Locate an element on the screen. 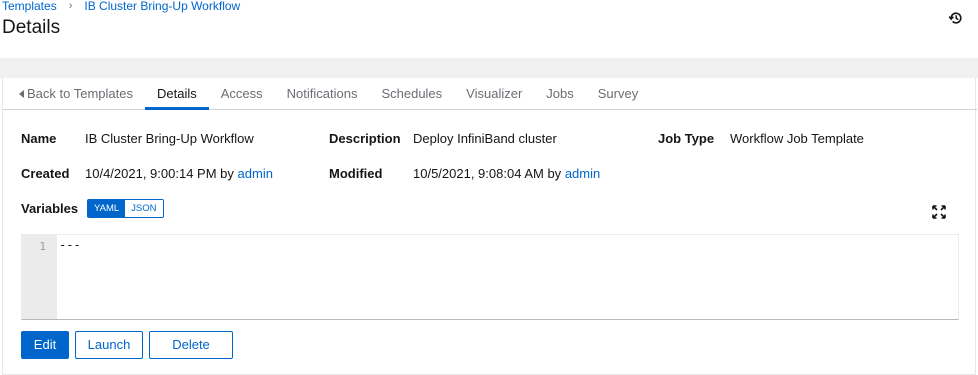 The width and height of the screenshot is (978, 375). tab-jobs: Jobs is located at coordinates (559, 93).